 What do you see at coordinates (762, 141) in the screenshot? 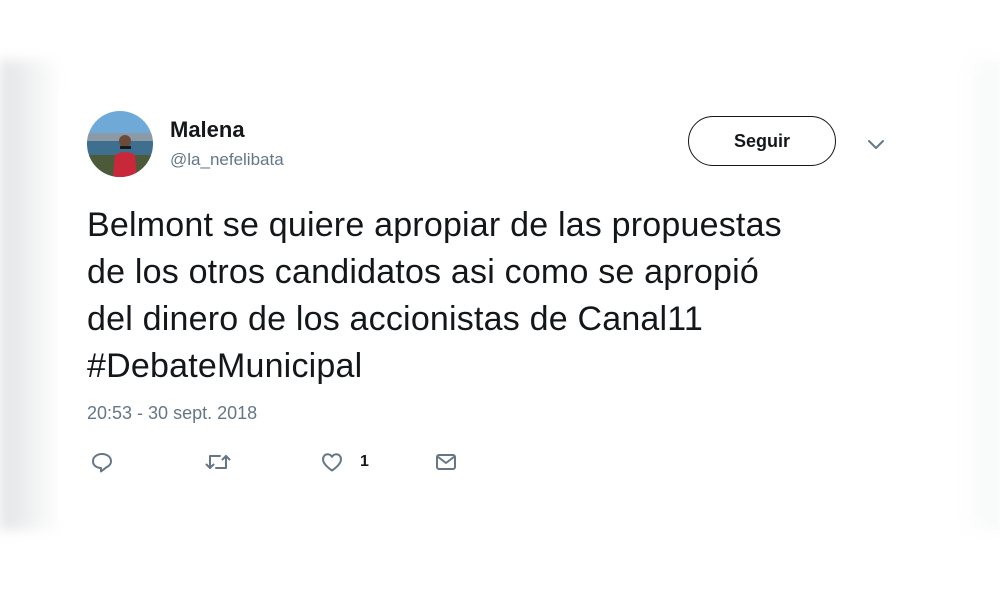
I see `follow-button: Seguir` at bounding box center [762, 141].